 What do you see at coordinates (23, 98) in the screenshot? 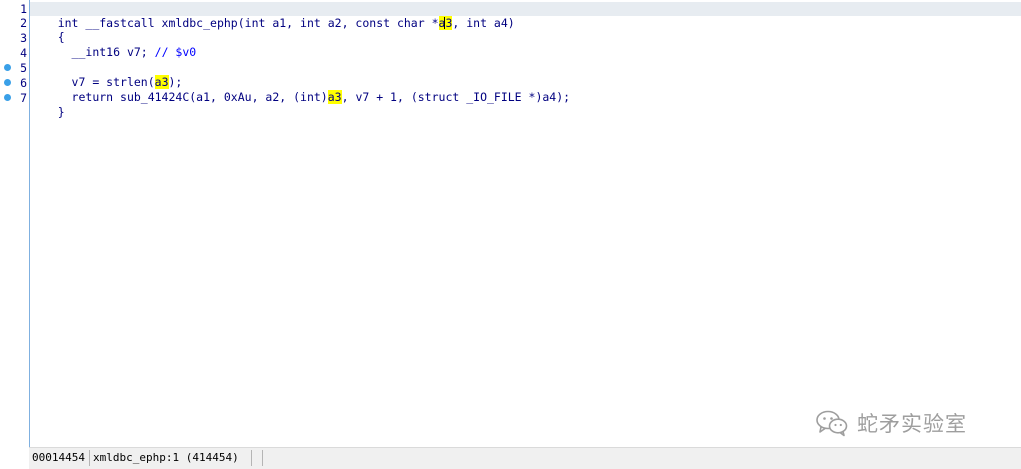
I see `line-number: 7` at bounding box center [23, 98].